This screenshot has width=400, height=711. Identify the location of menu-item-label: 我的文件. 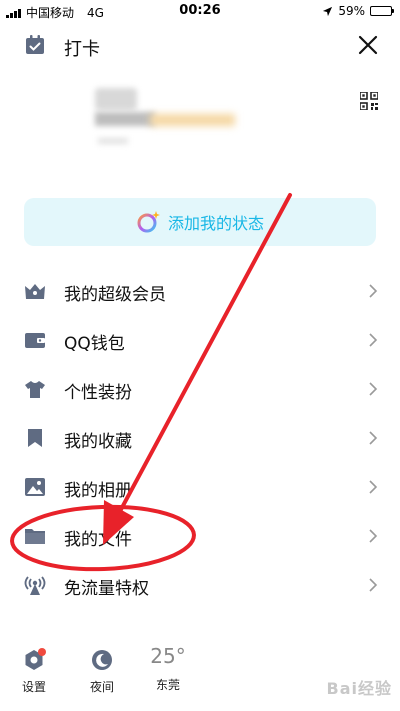
(98, 540).